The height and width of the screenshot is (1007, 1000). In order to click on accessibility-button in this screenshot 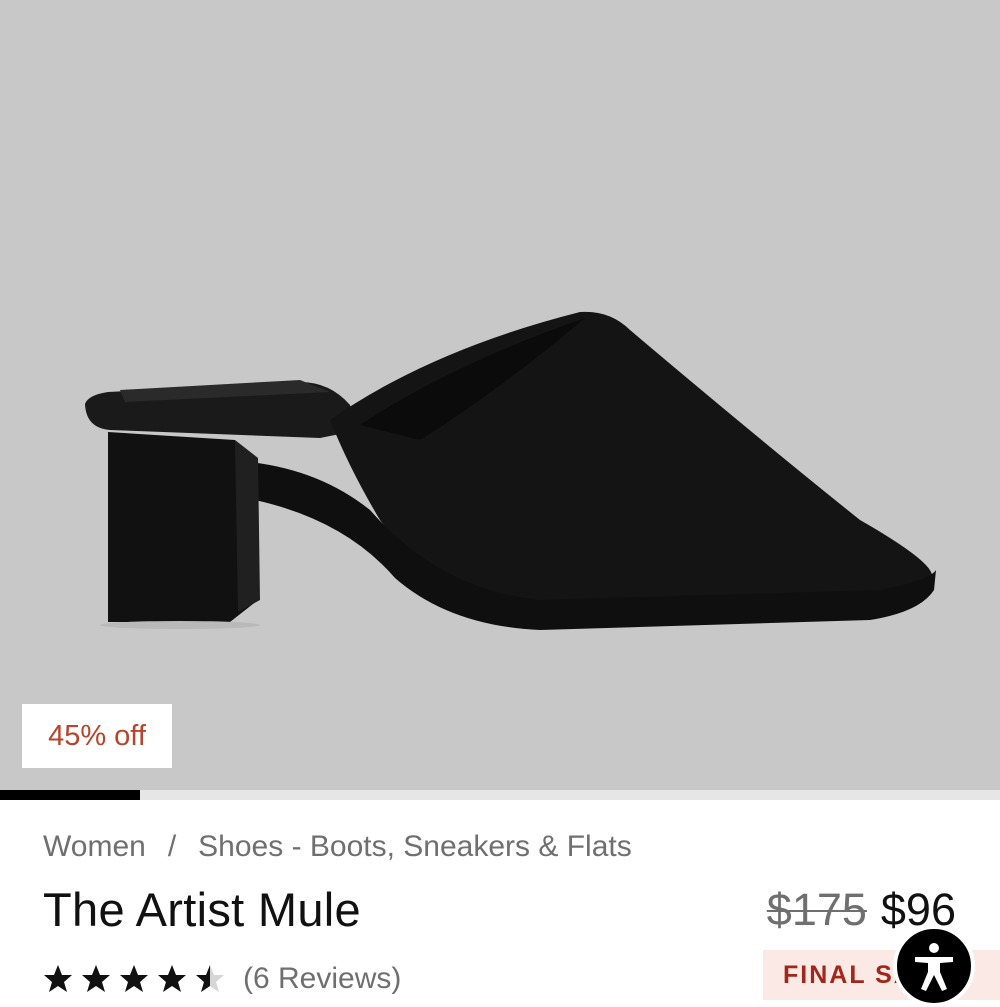, I will do `click(934, 966)`.